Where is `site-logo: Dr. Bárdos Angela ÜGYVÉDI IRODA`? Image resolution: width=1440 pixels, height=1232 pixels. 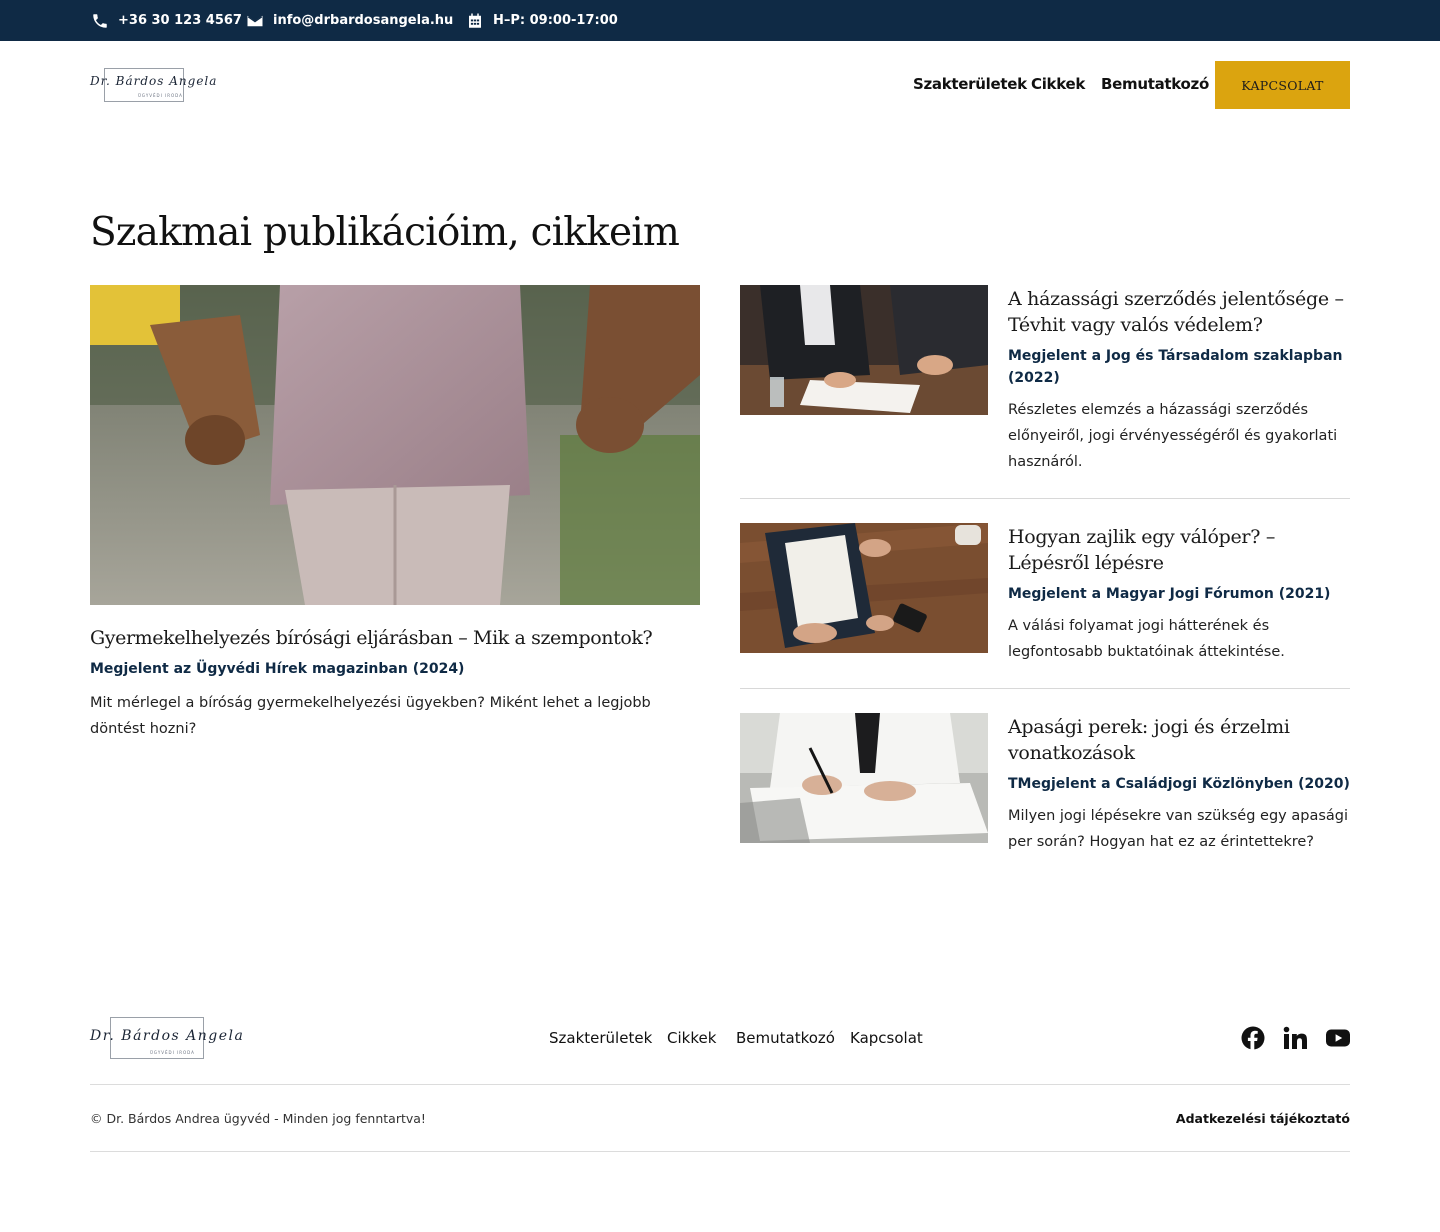 site-logo: Dr. Bárdos Angela ÜGYVÉDI IRODA is located at coordinates (153, 84).